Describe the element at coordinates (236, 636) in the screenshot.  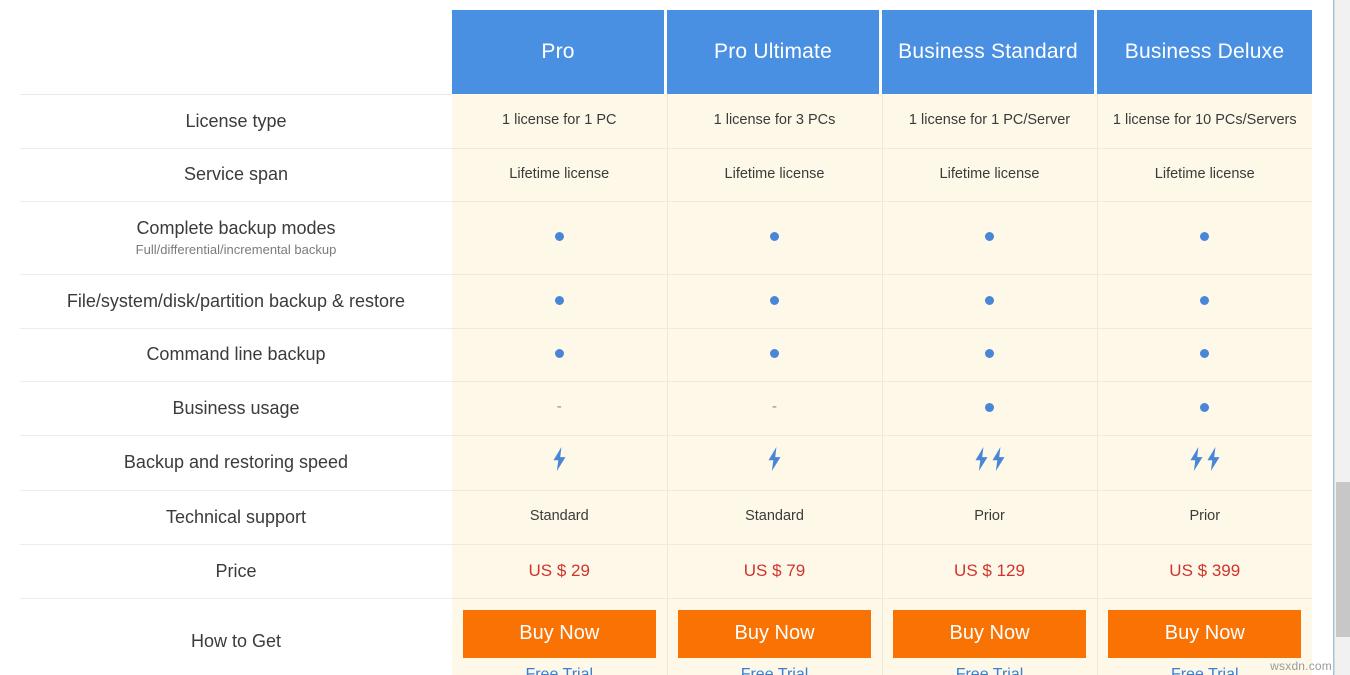
I see `row-label: How to Get` at that location.